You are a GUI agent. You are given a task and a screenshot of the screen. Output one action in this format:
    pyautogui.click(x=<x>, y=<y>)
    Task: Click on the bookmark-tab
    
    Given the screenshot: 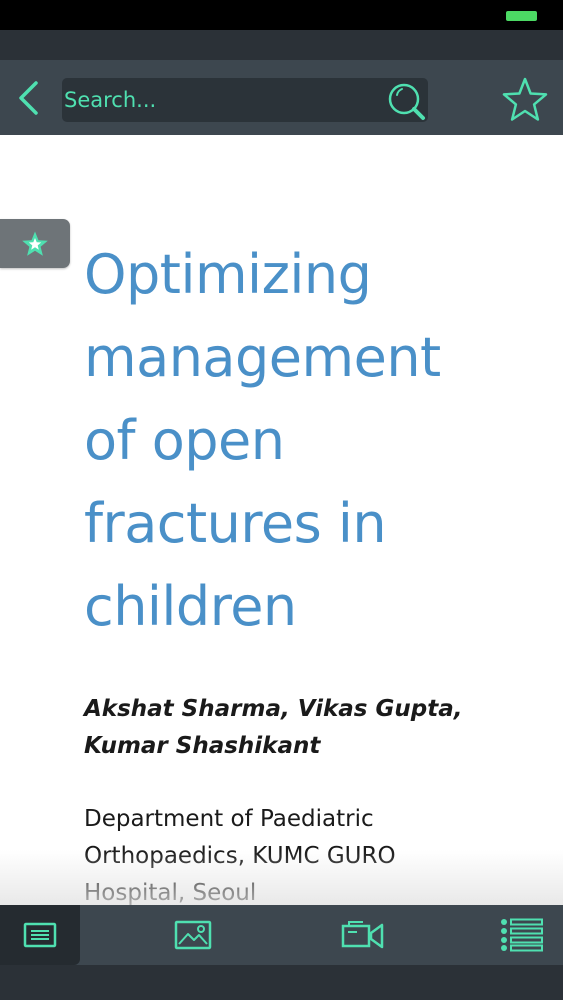 What is the action you would take?
    pyautogui.click(x=35, y=243)
    